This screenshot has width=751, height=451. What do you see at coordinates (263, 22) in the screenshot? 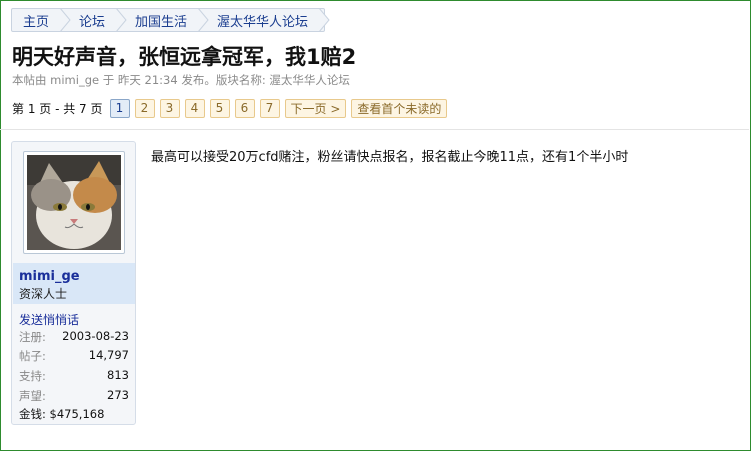
I see `breadcrumb-label: 渥太华华人论坛` at bounding box center [263, 22].